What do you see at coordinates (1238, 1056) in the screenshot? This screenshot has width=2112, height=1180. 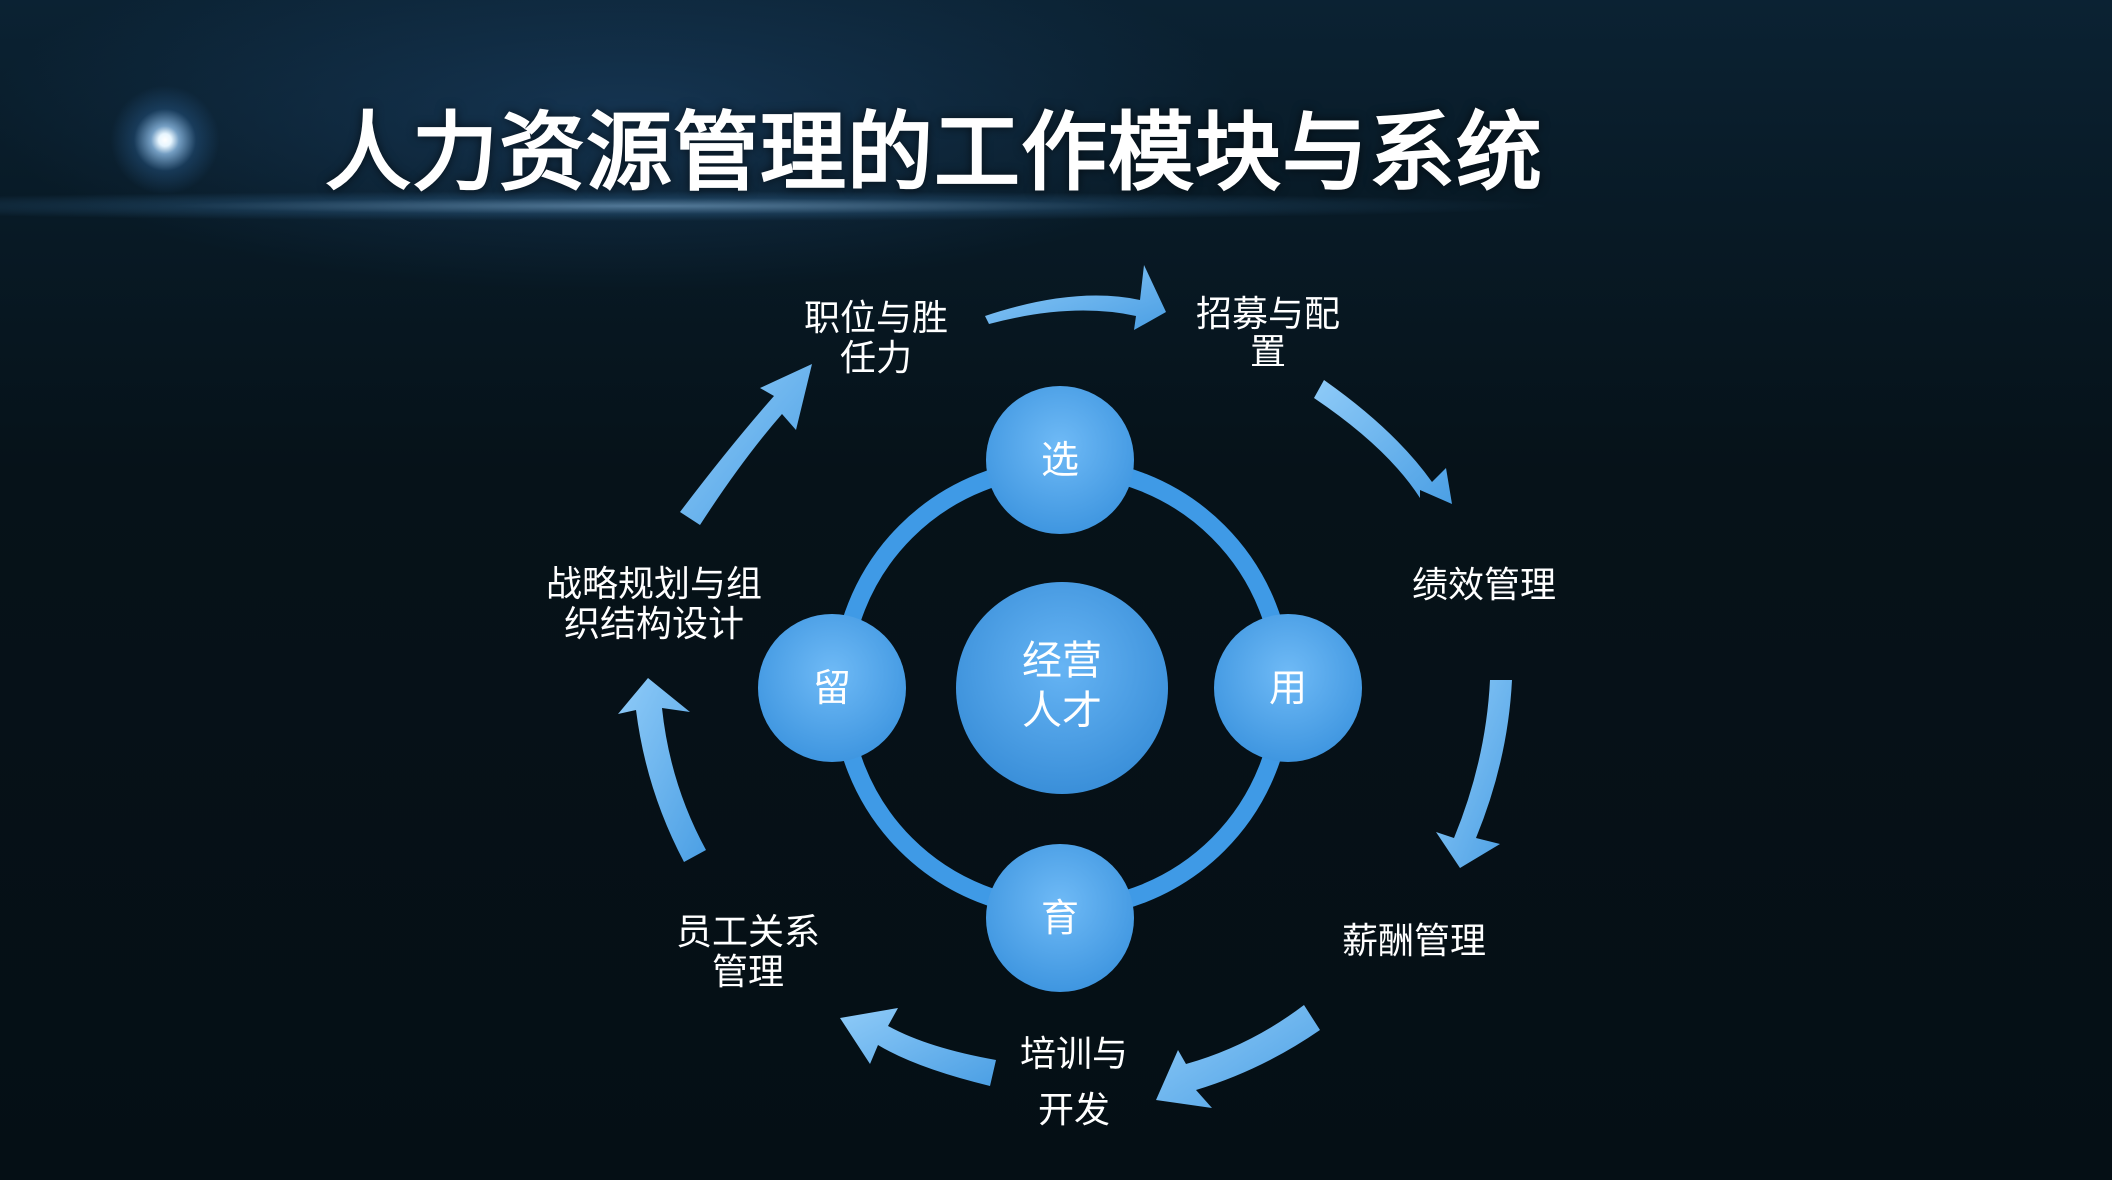 I see `arrow-salary-to-training-icon` at bounding box center [1238, 1056].